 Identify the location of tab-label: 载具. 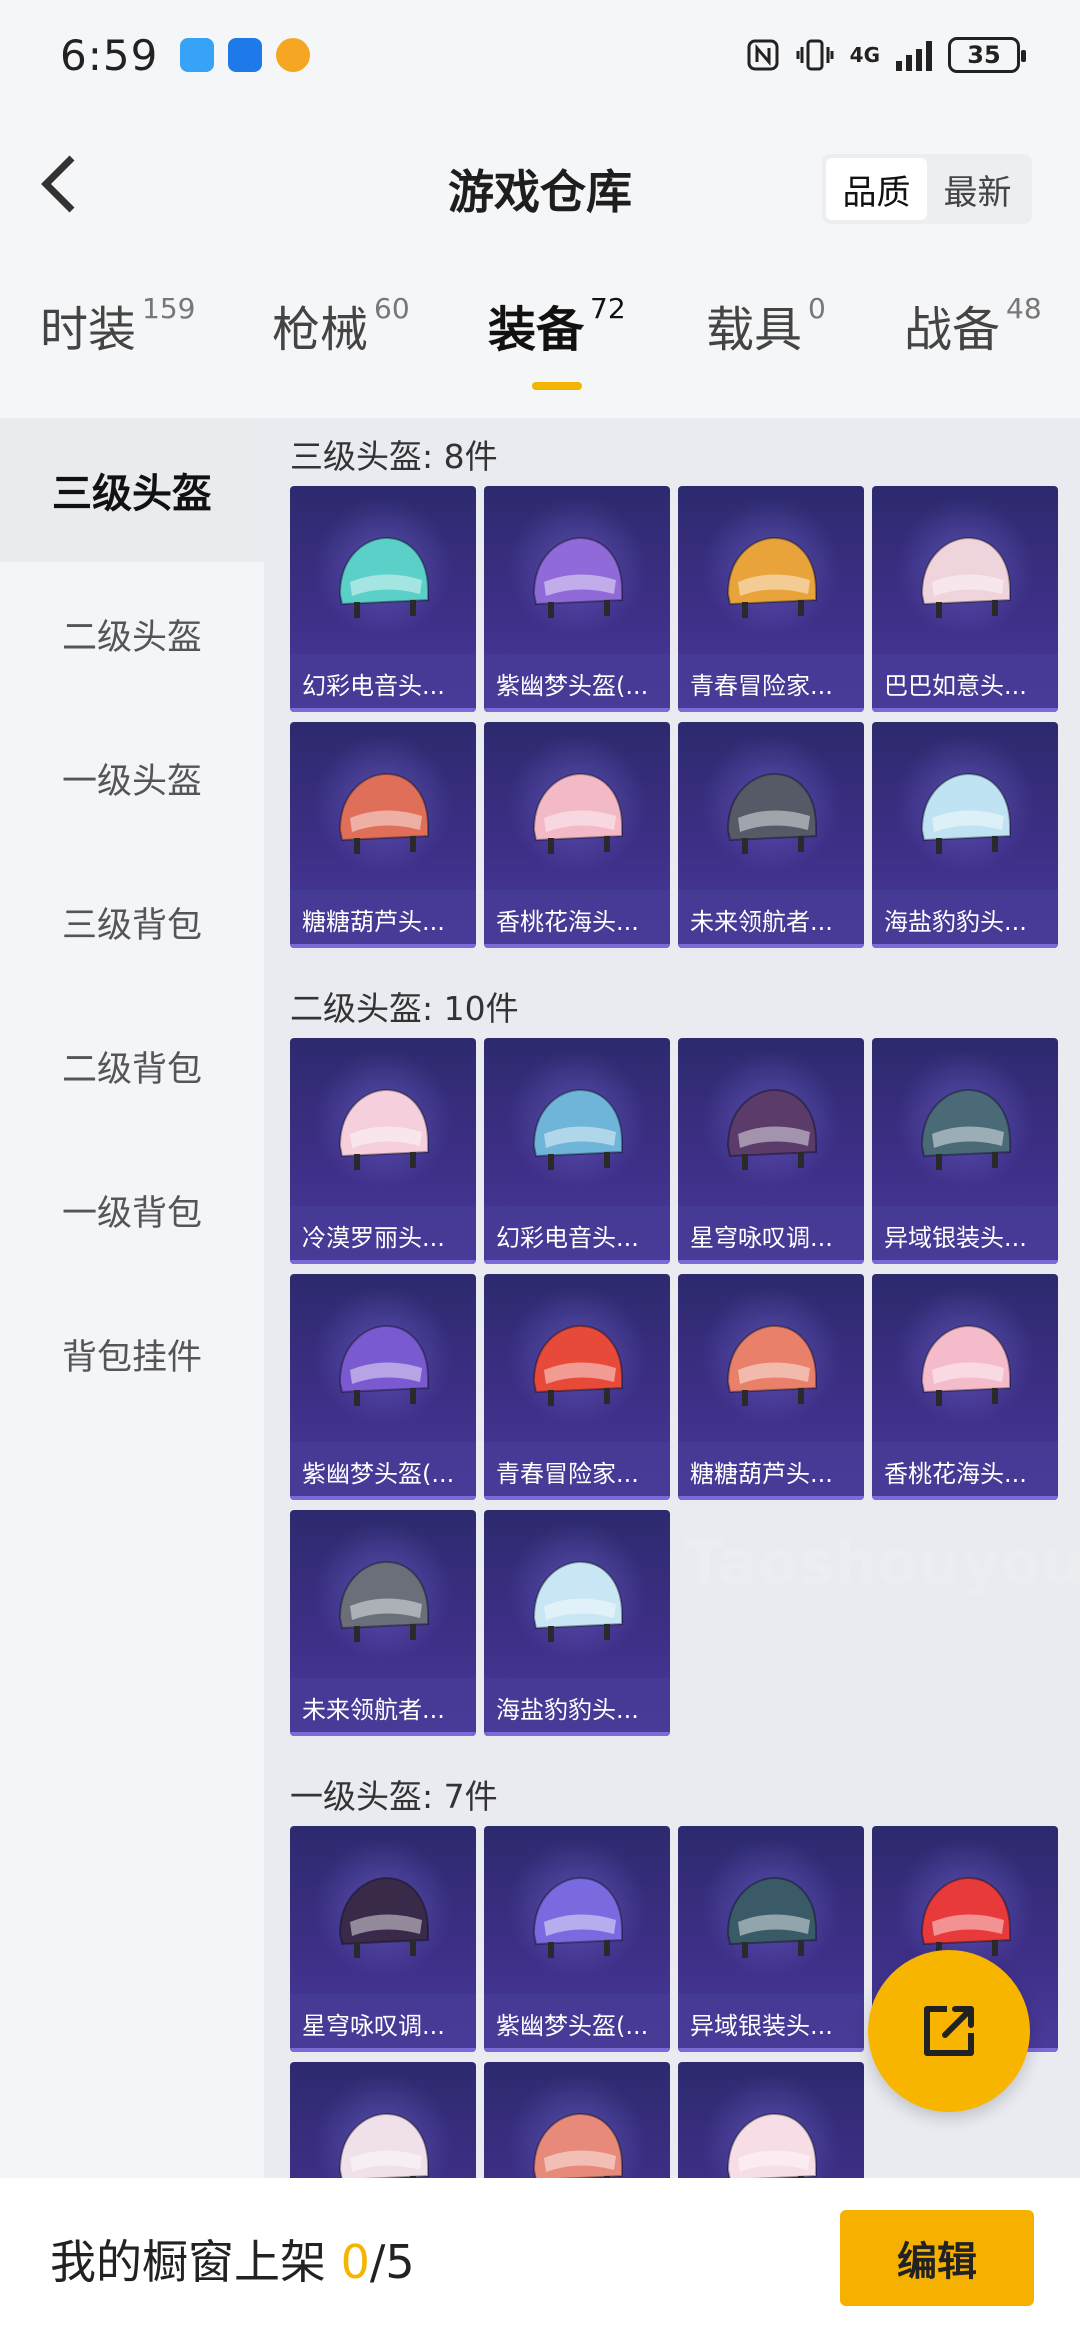
(754, 330).